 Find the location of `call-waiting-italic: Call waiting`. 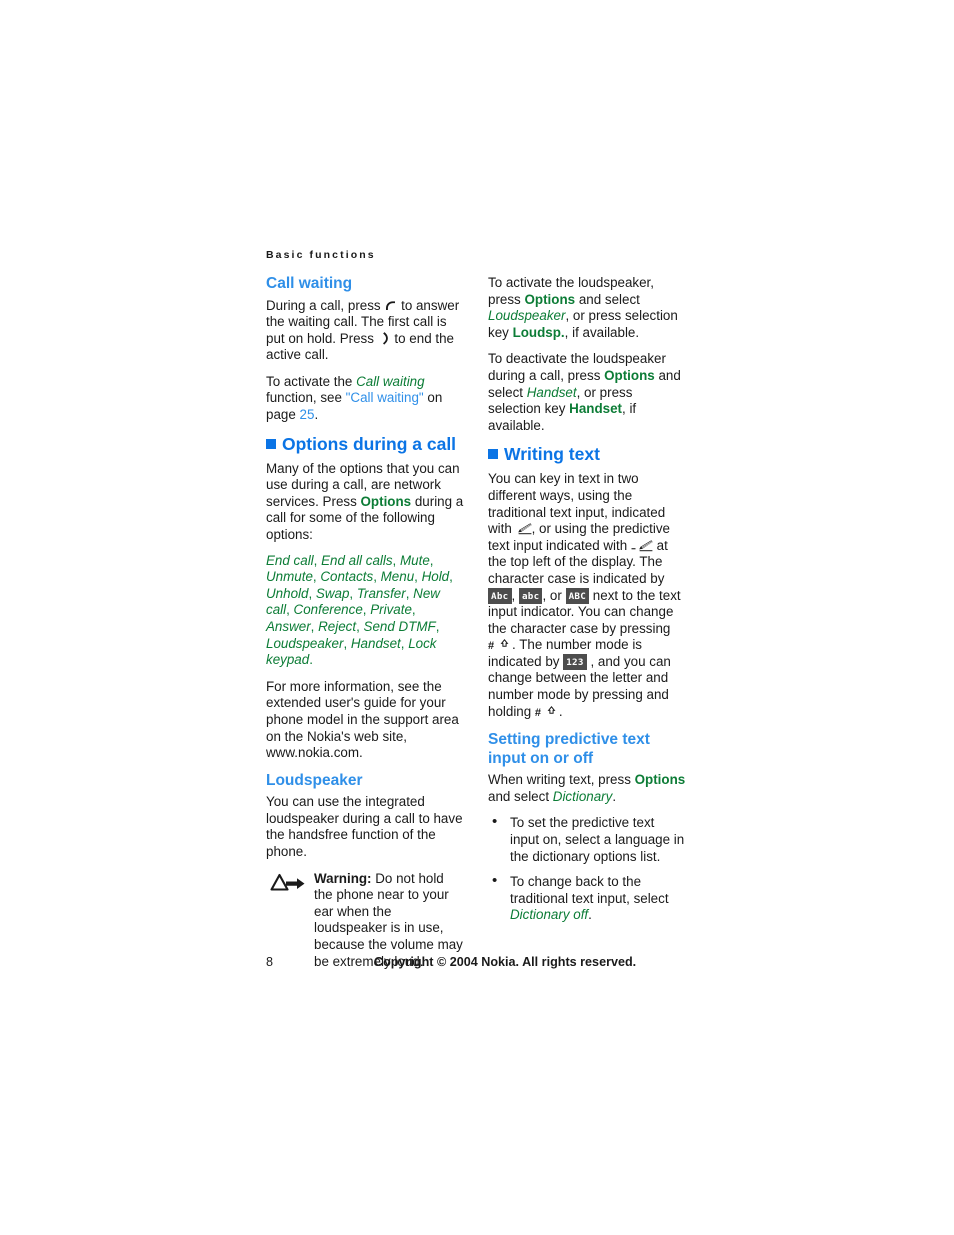

call-waiting-italic: Call waiting is located at coordinates (390, 381).